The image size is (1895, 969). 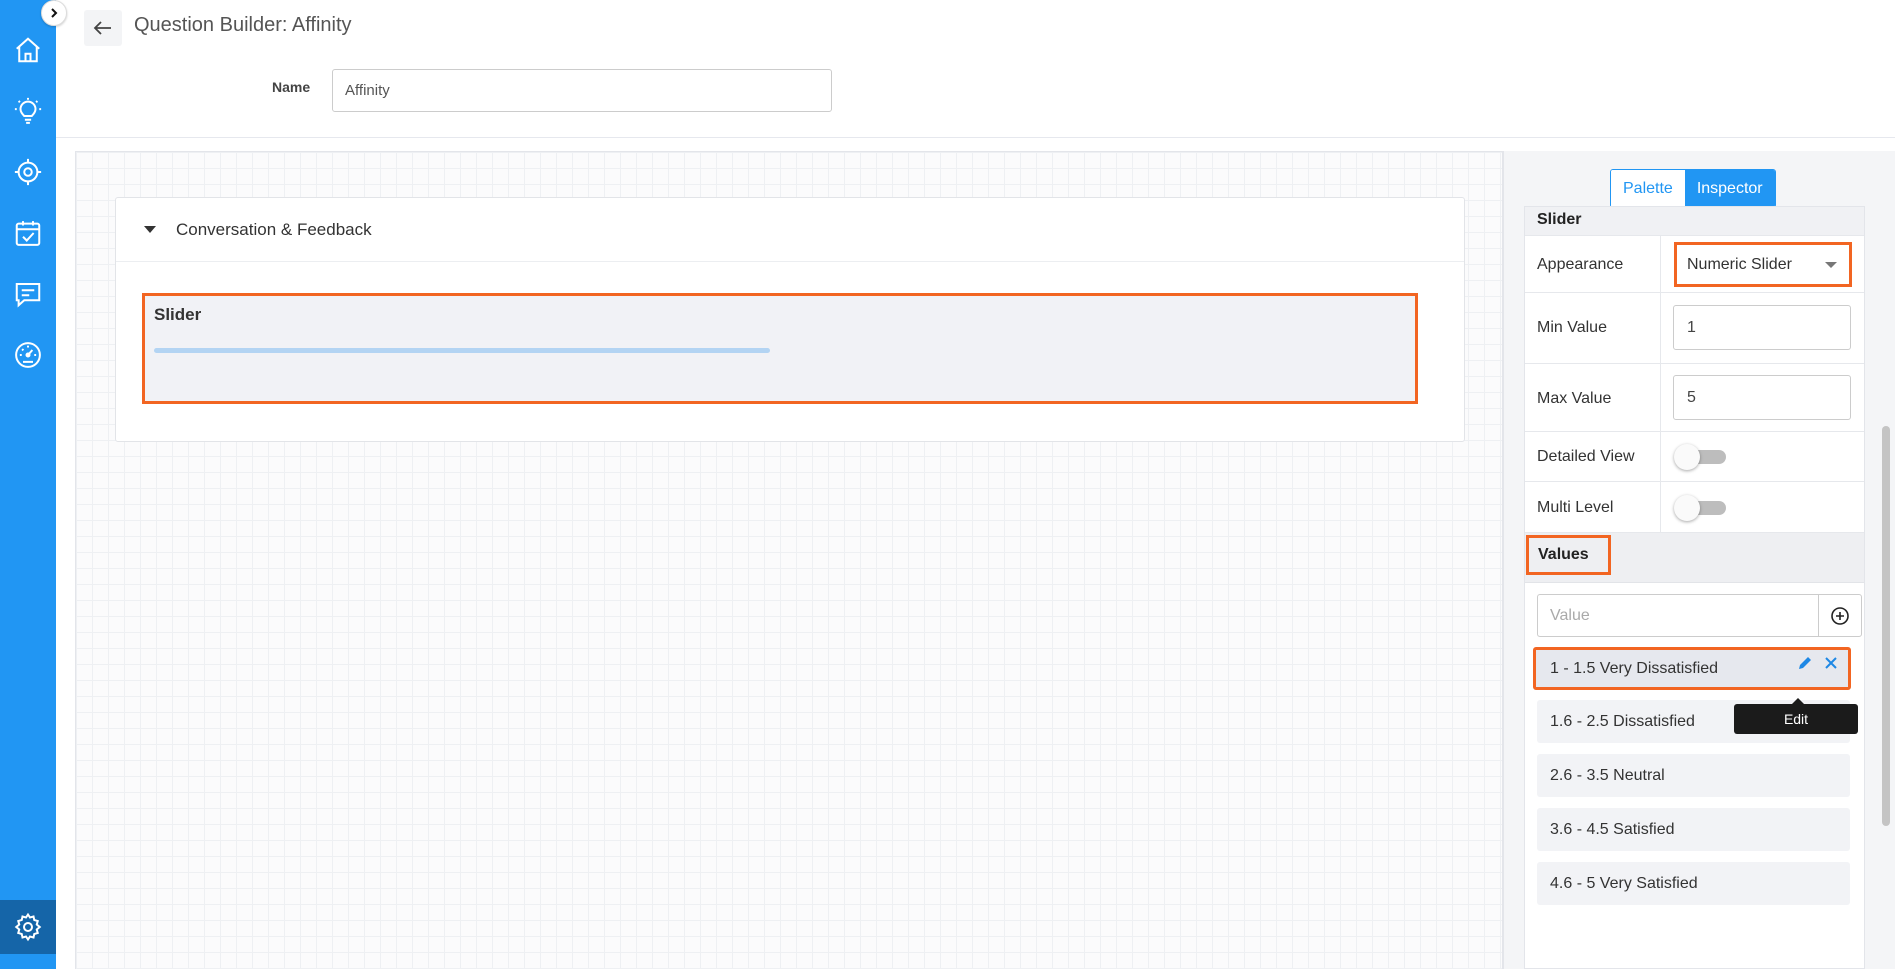 I want to click on chevron-right-icon, so click(x=54, y=13).